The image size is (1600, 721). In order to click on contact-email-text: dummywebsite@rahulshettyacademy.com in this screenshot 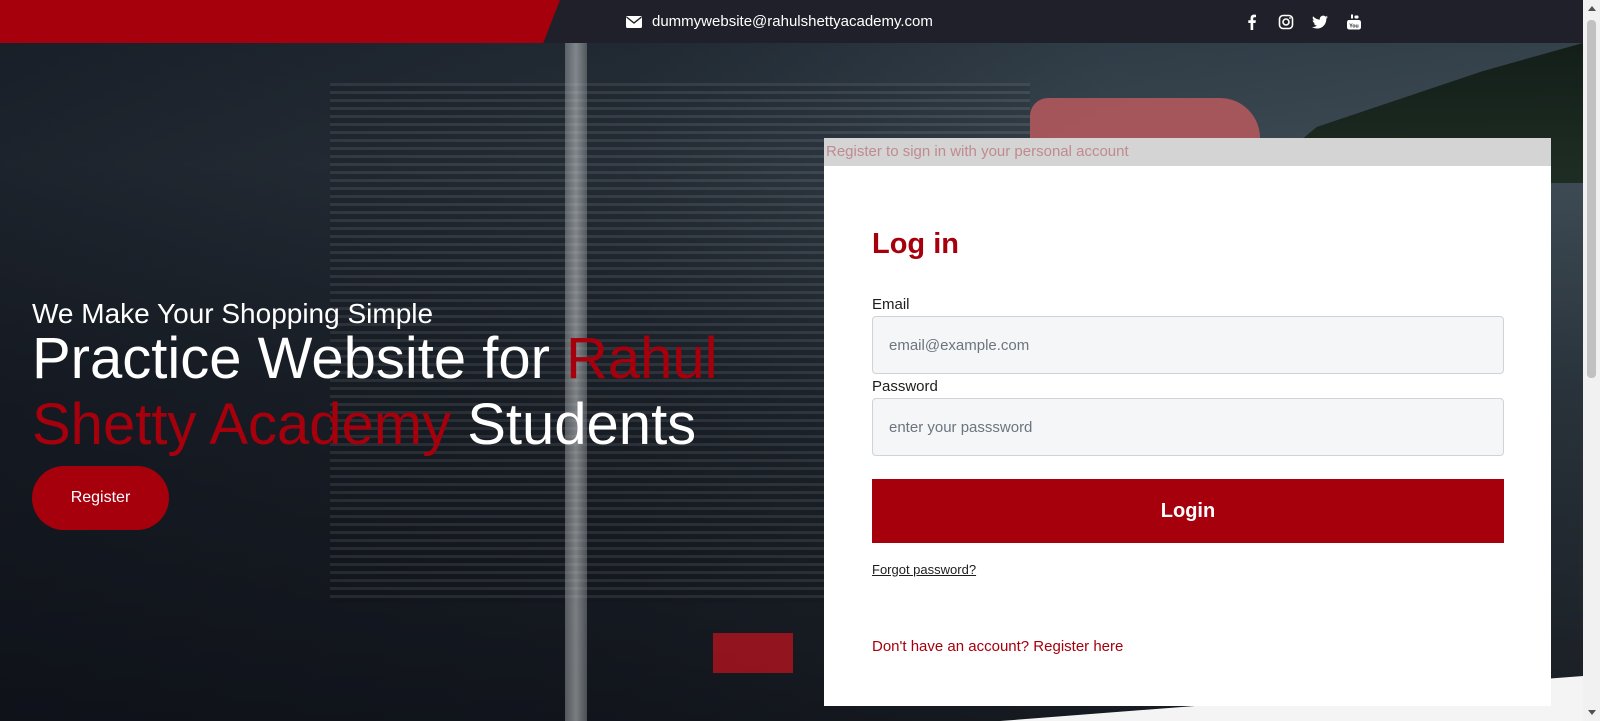, I will do `click(792, 21)`.